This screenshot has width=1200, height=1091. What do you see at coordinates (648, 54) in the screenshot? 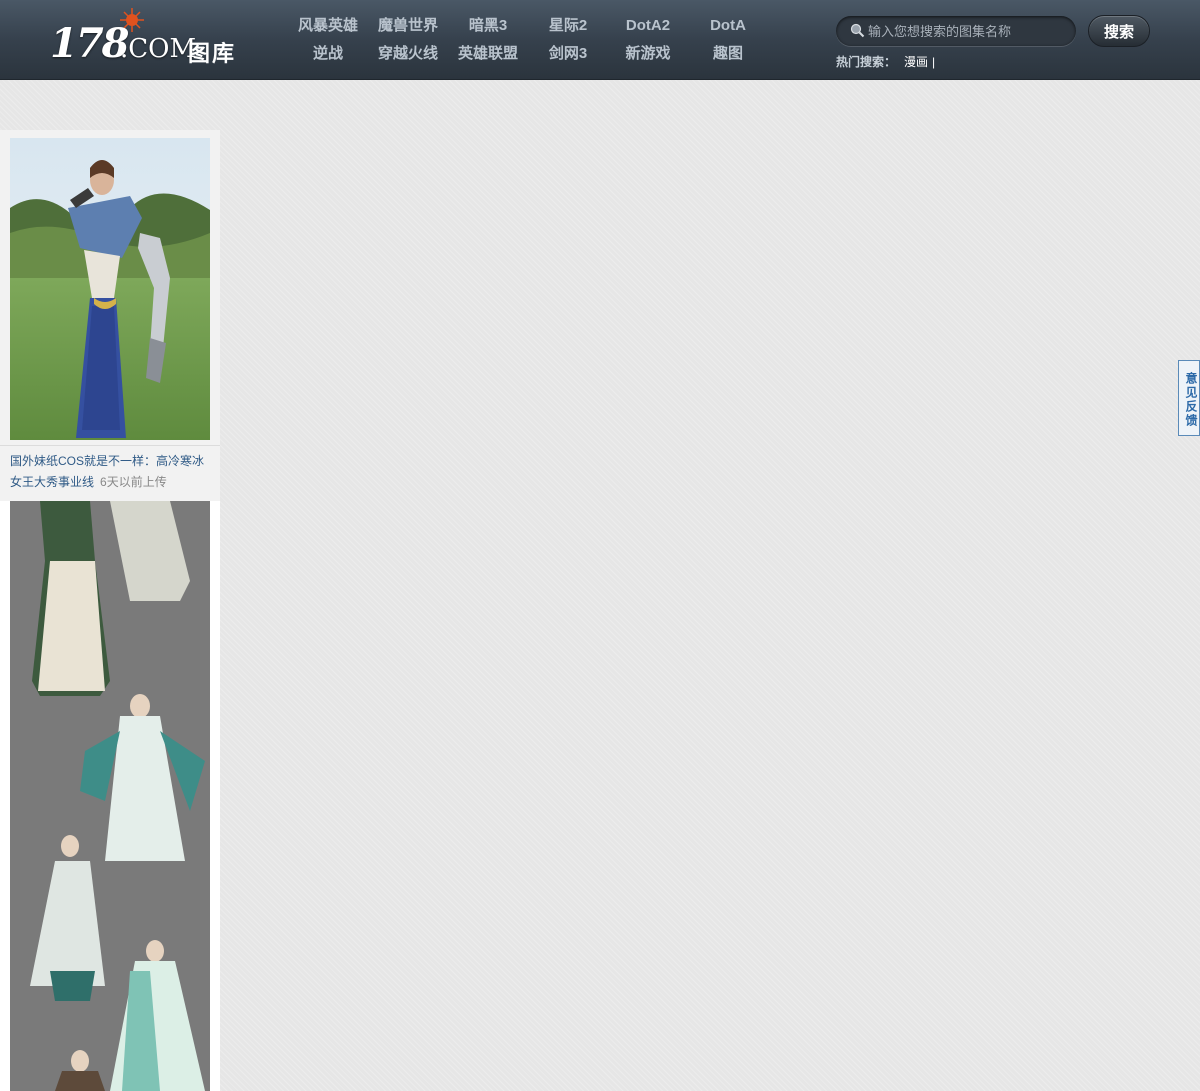
I see `nav-item: 新游戏` at bounding box center [648, 54].